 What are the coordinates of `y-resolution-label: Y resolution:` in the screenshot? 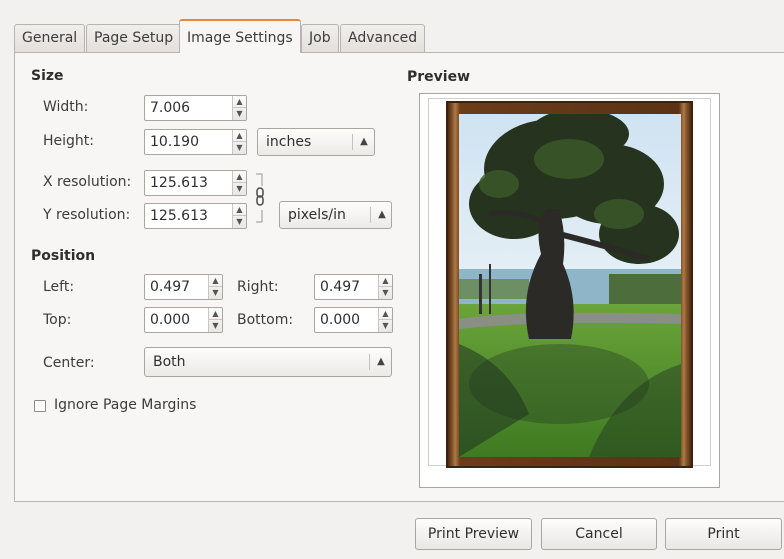 It's located at (87, 215).